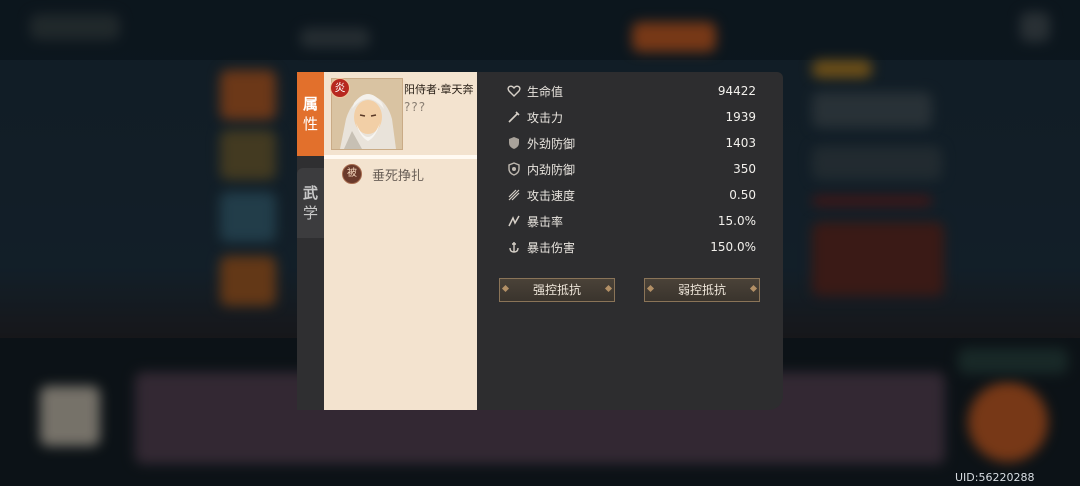  I want to click on user-id-label: UID:56220288, so click(995, 477).